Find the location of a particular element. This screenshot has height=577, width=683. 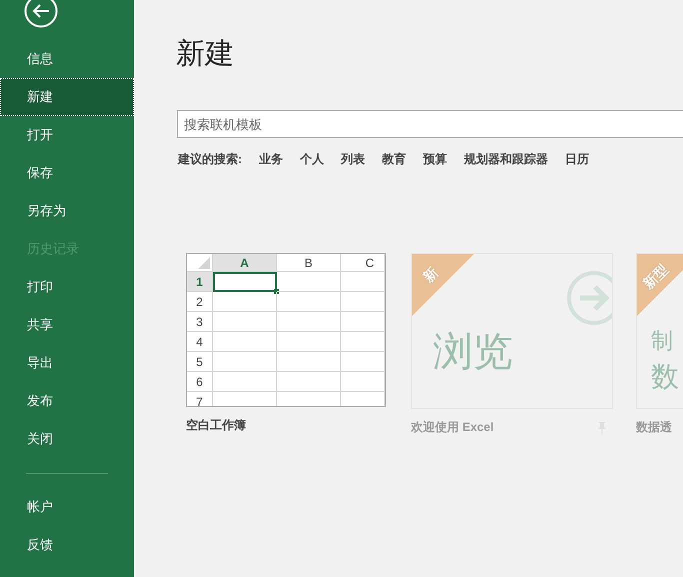

template-caption: 空白工作簿 is located at coordinates (216, 425).